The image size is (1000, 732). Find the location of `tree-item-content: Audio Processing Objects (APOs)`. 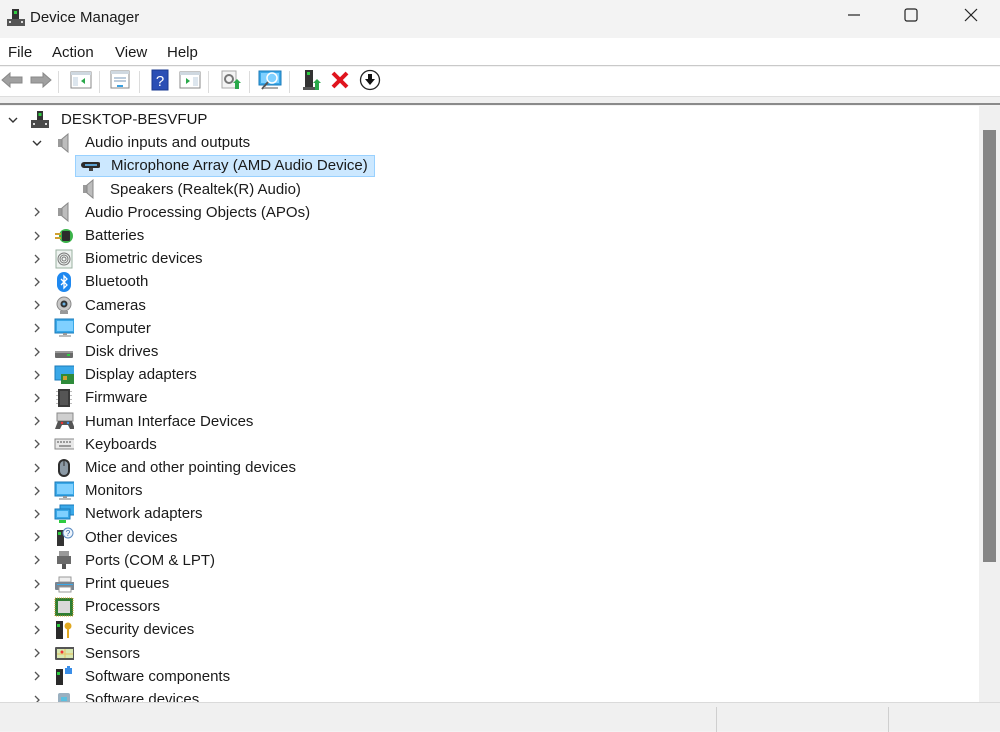

tree-item-content: Audio Processing Objects (APOs) is located at coordinates (183, 212).